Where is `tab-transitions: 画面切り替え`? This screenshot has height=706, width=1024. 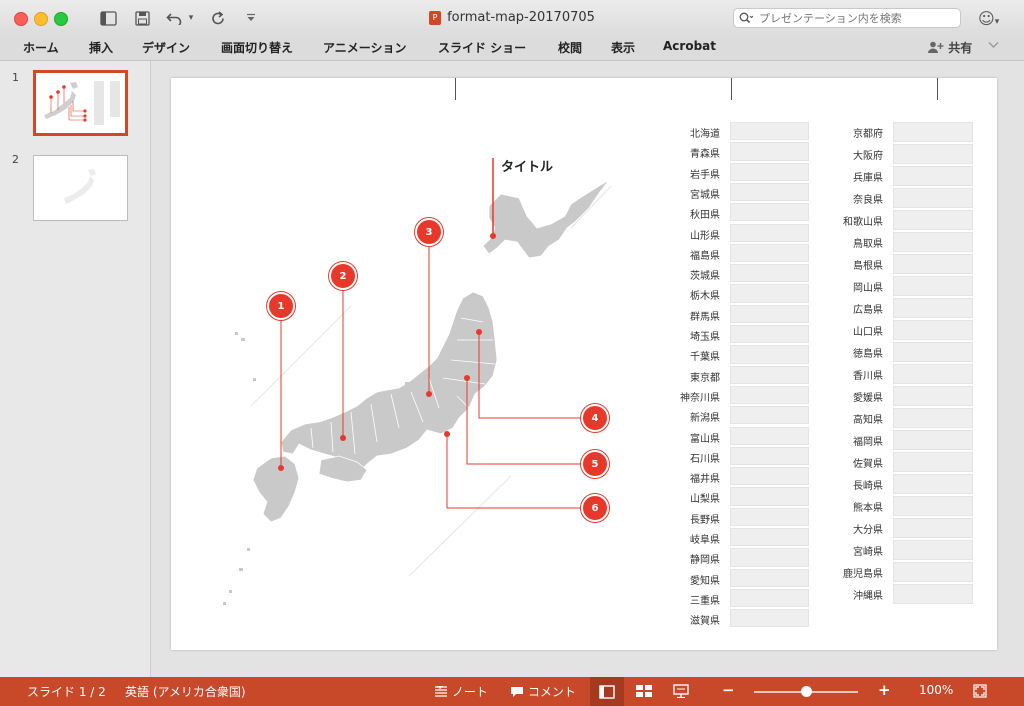
tab-transitions: 画面切り替え is located at coordinates (257, 47).